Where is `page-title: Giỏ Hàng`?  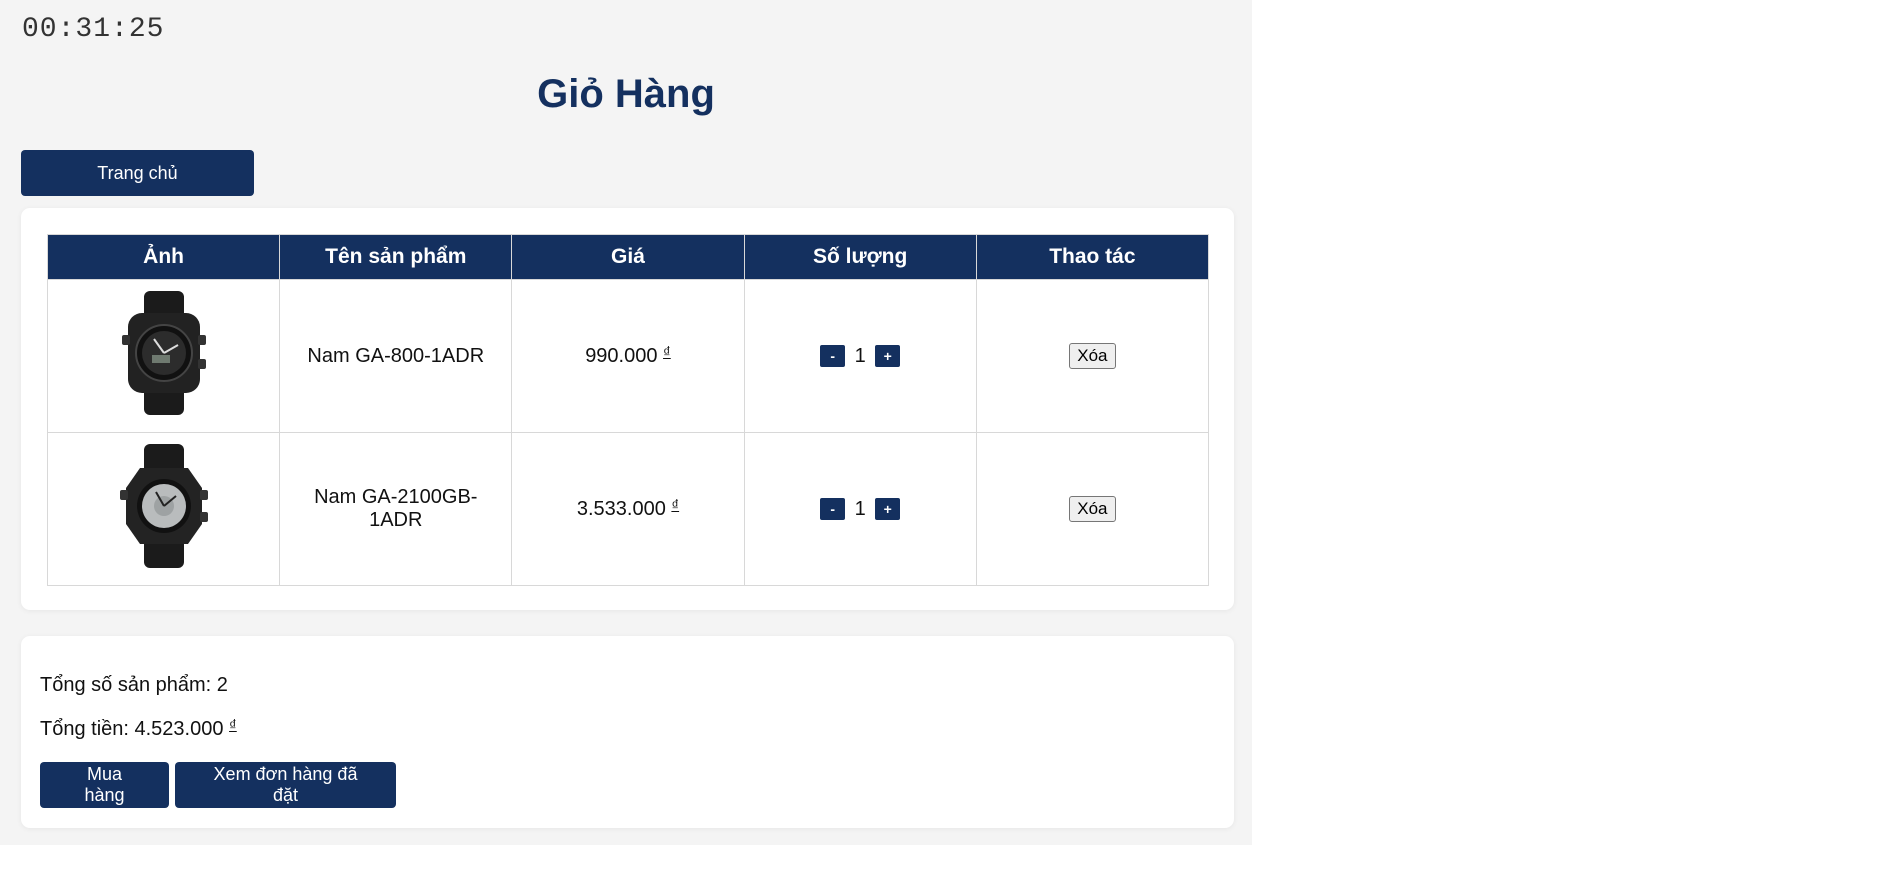
page-title: Giỏ Hàng is located at coordinates (626, 94).